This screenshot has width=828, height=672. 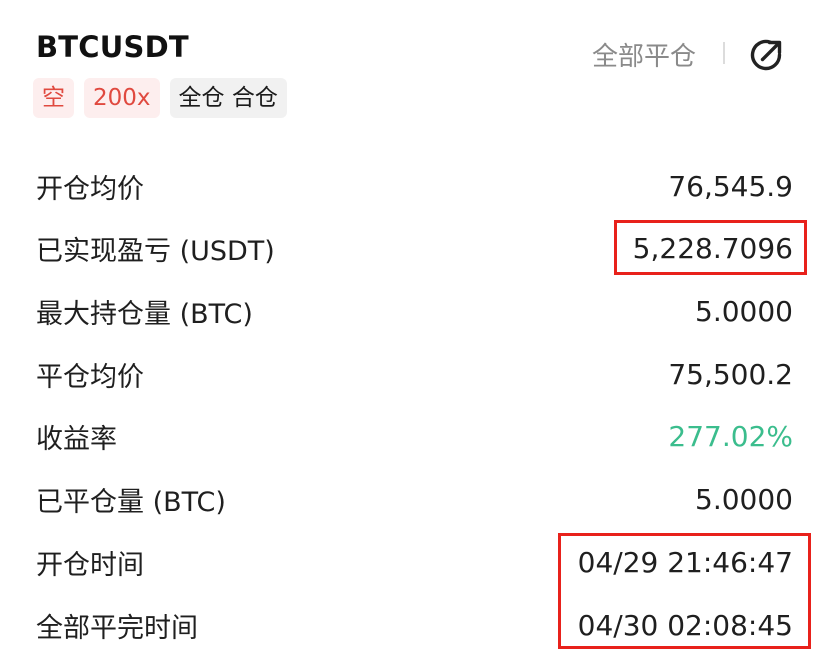 I want to click on row-closed-quantity: 已平仓量 (BTC) 5.0000, so click(x=414, y=499).